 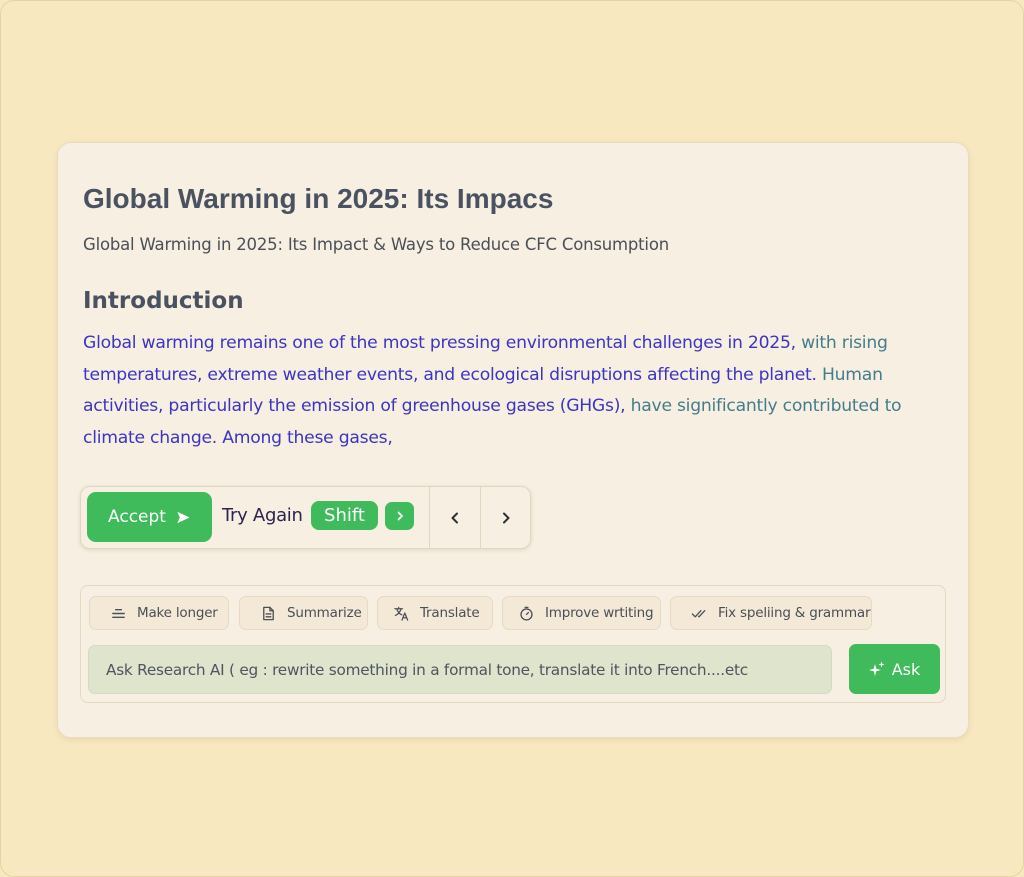 I want to click on paragraph-segment: with rising, so click(x=844, y=343).